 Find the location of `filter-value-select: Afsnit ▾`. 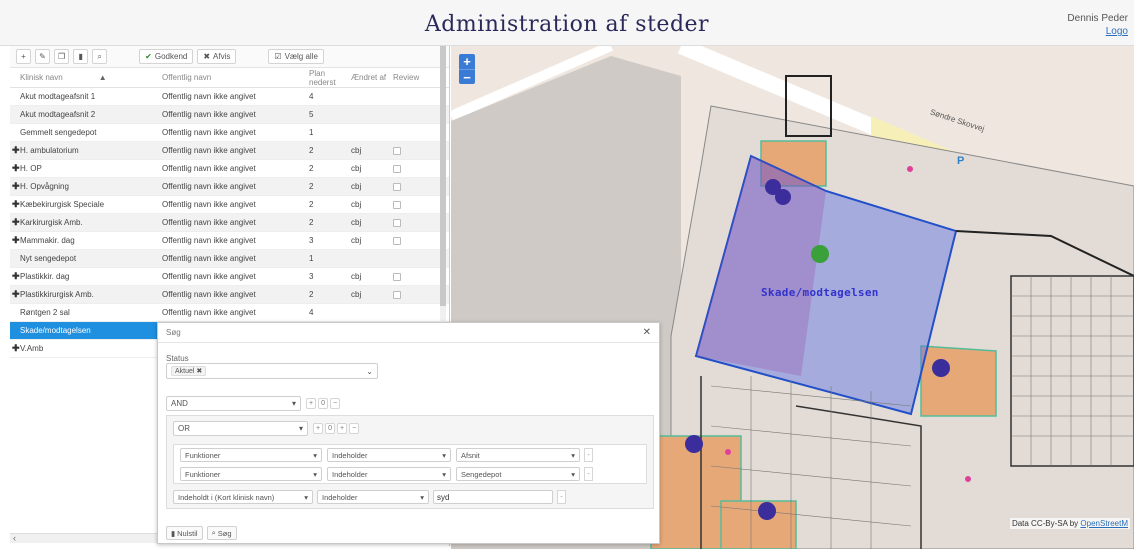

filter-value-select: Afsnit ▾ is located at coordinates (518, 455).